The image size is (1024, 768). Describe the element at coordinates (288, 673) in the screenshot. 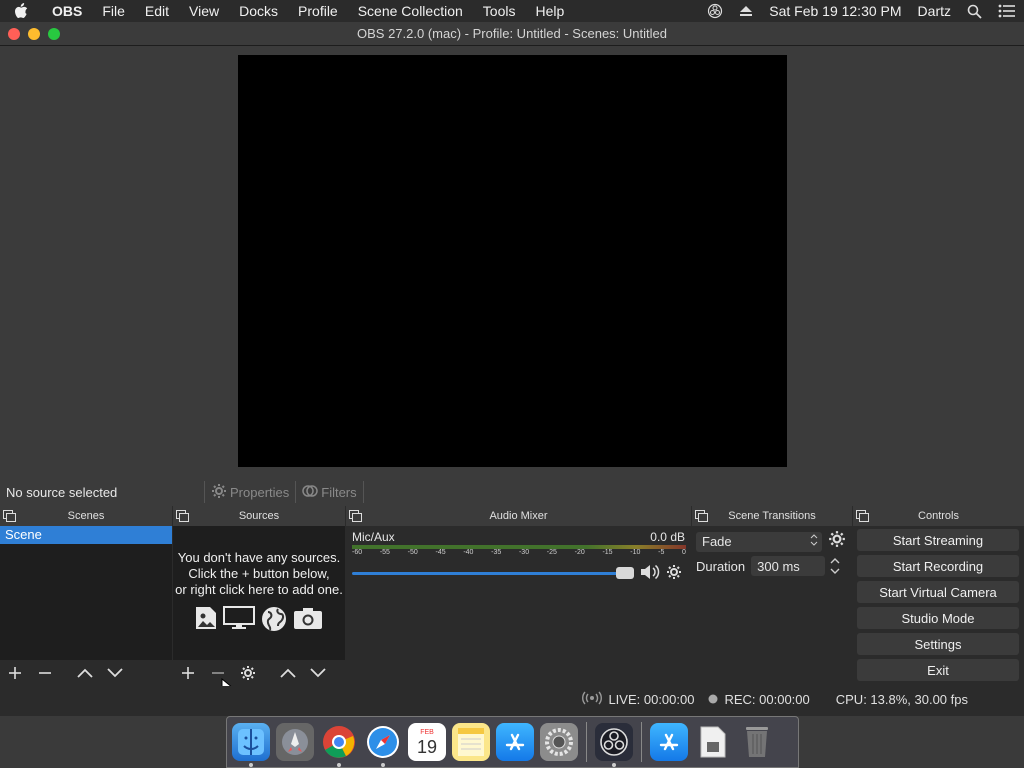

I see `move-source-up-button` at that location.